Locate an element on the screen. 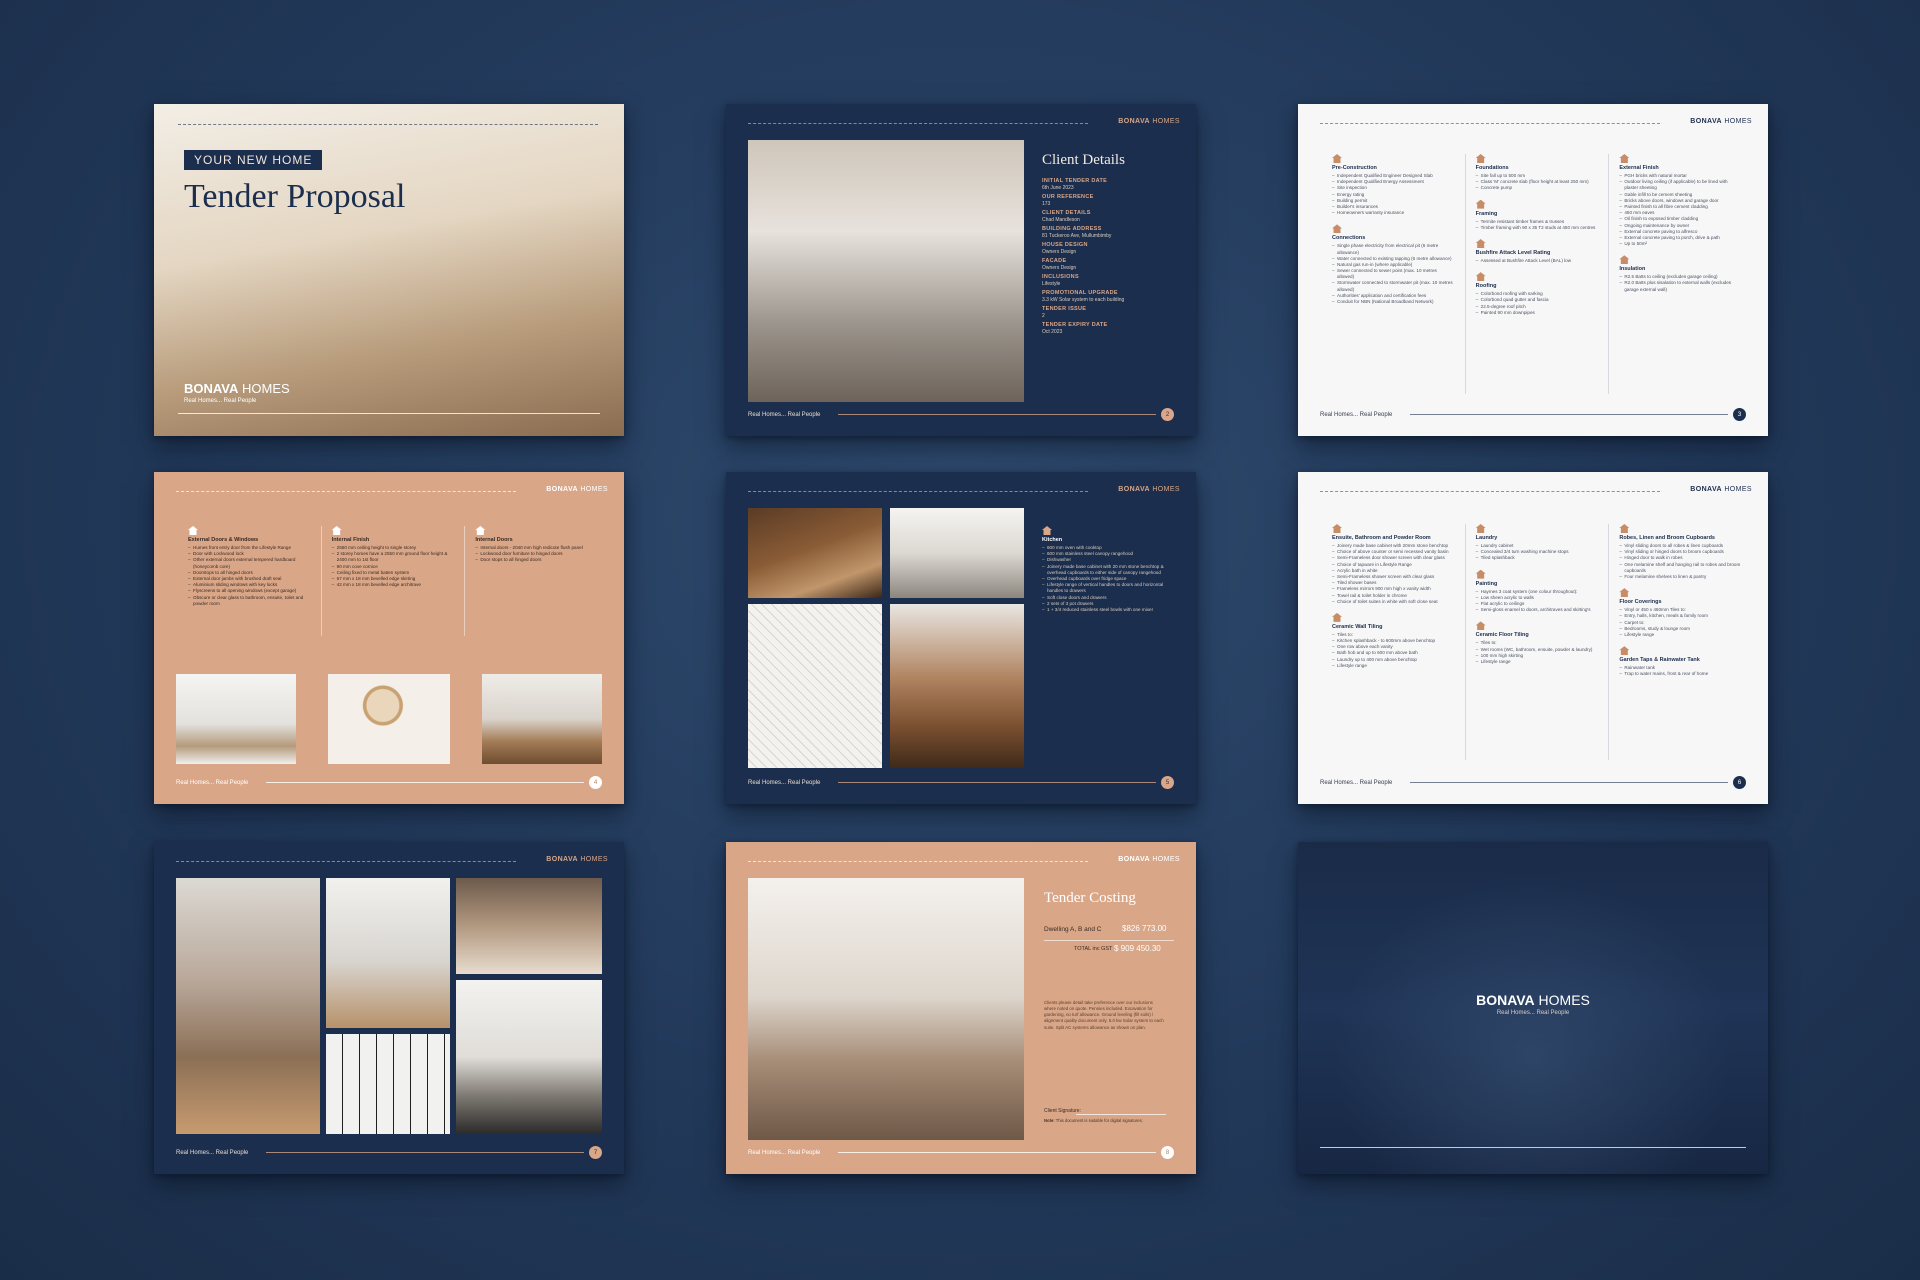  detail-label: TENDER ISSUE is located at coordinates (1064, 309).